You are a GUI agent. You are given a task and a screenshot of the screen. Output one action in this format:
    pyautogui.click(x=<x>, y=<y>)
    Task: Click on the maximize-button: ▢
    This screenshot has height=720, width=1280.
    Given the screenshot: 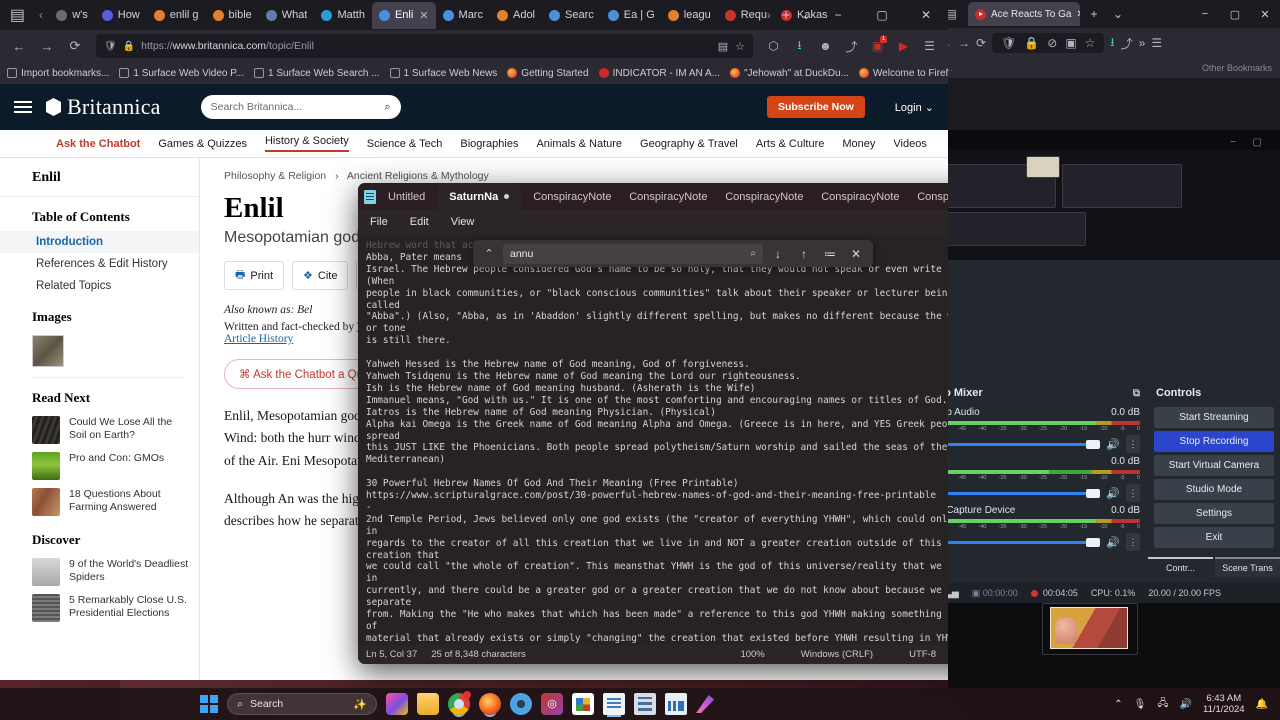 What is the action you would take?
    pyautogui.click(x=1257, y=142)
    